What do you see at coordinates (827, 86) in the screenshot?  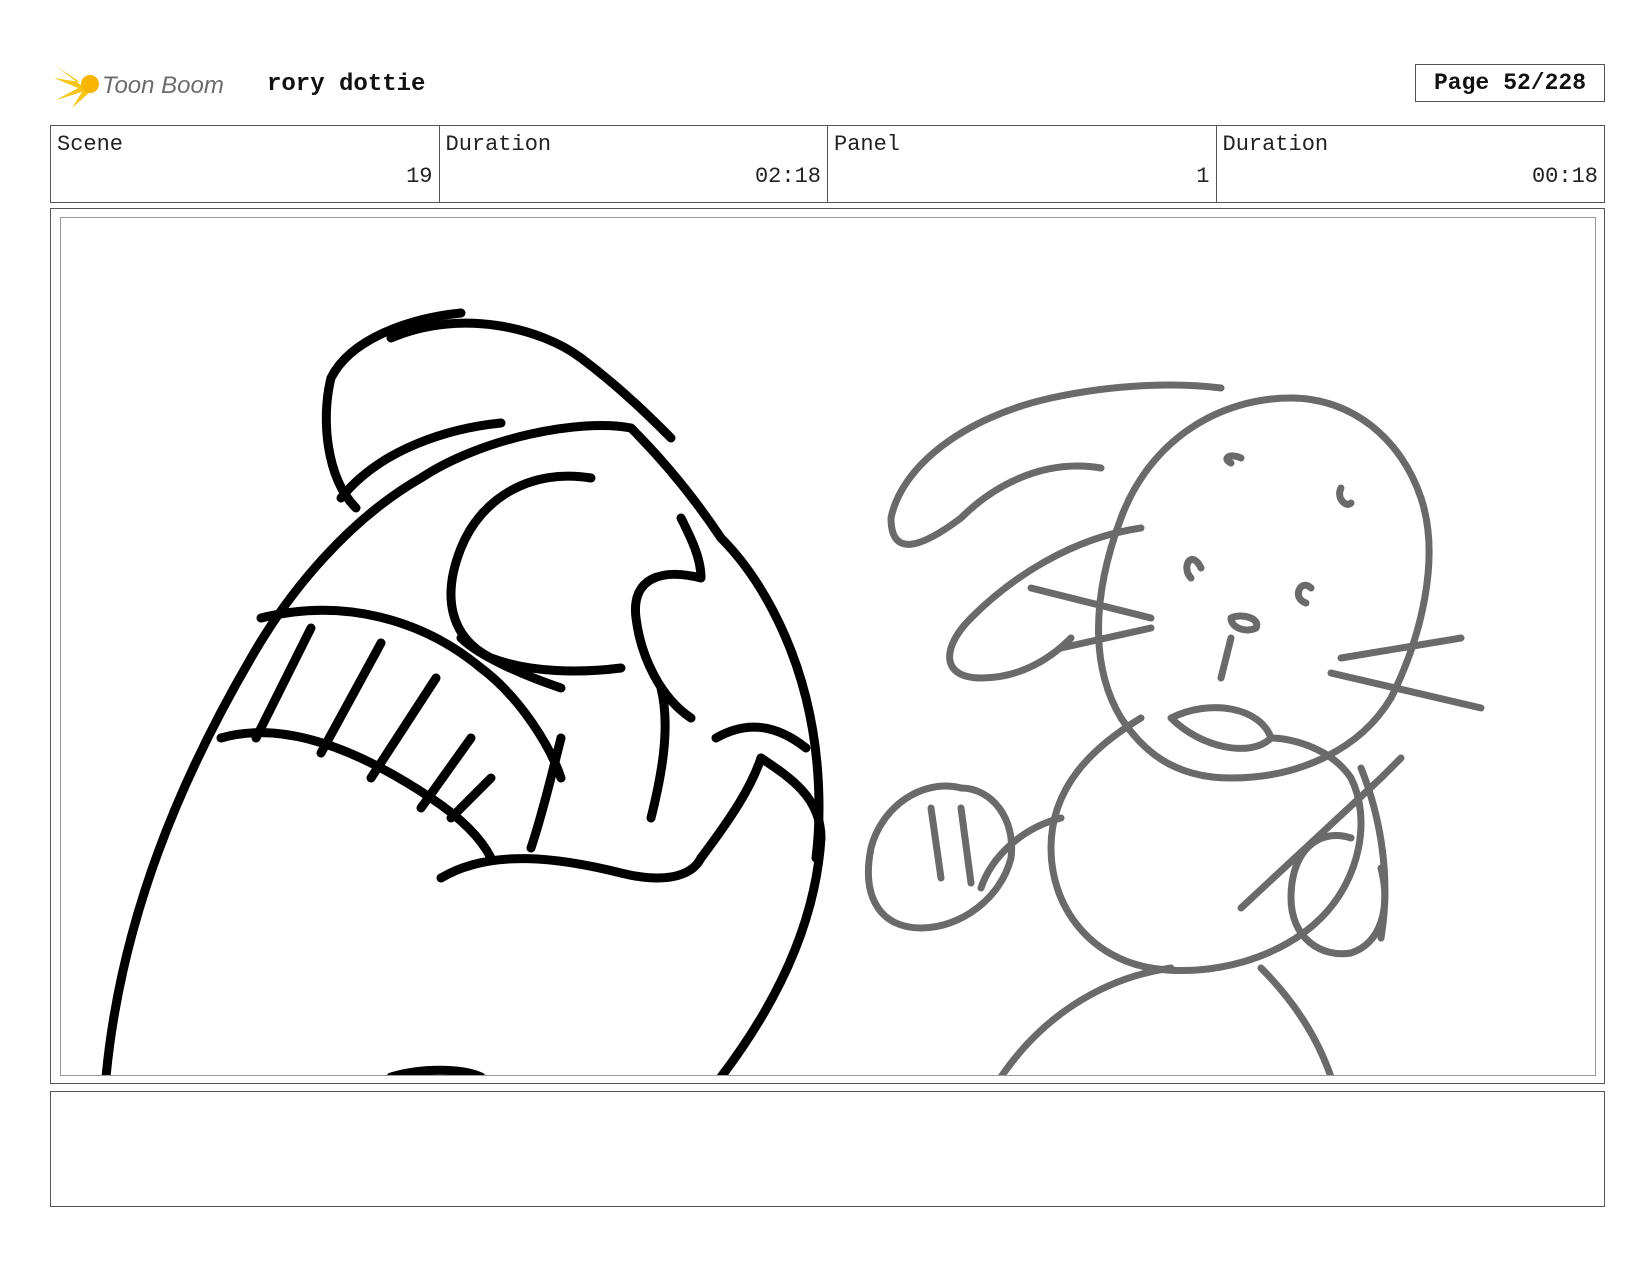 I see `header: Toon Boom rory dottie Page 52/228` at bounding box center [827, 86].